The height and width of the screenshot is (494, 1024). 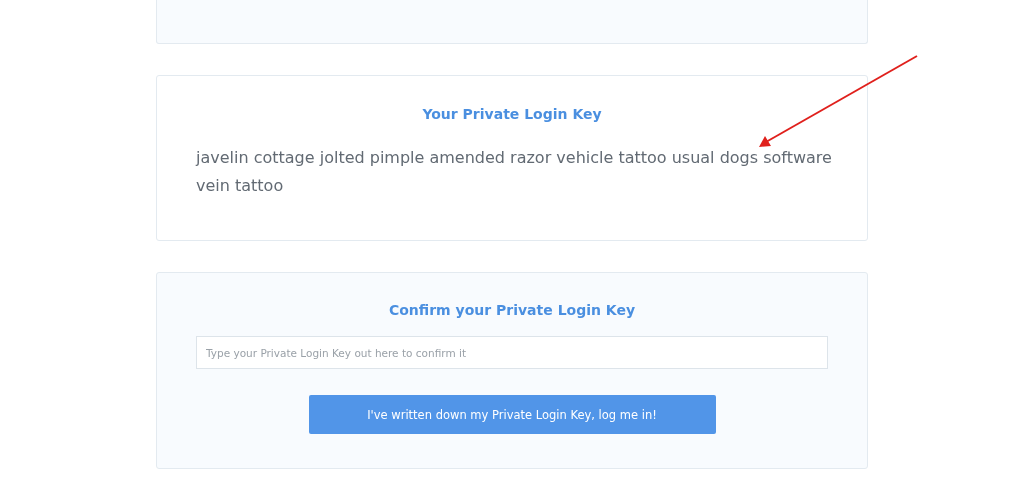 What do you see at coordinates (513, 172) in the screenshot?
I see `login-key-text: javelin cottage jolted pimple amended razor vehicle tattoo usual dogs software vein tattoo` at bounding box center [513, 172].